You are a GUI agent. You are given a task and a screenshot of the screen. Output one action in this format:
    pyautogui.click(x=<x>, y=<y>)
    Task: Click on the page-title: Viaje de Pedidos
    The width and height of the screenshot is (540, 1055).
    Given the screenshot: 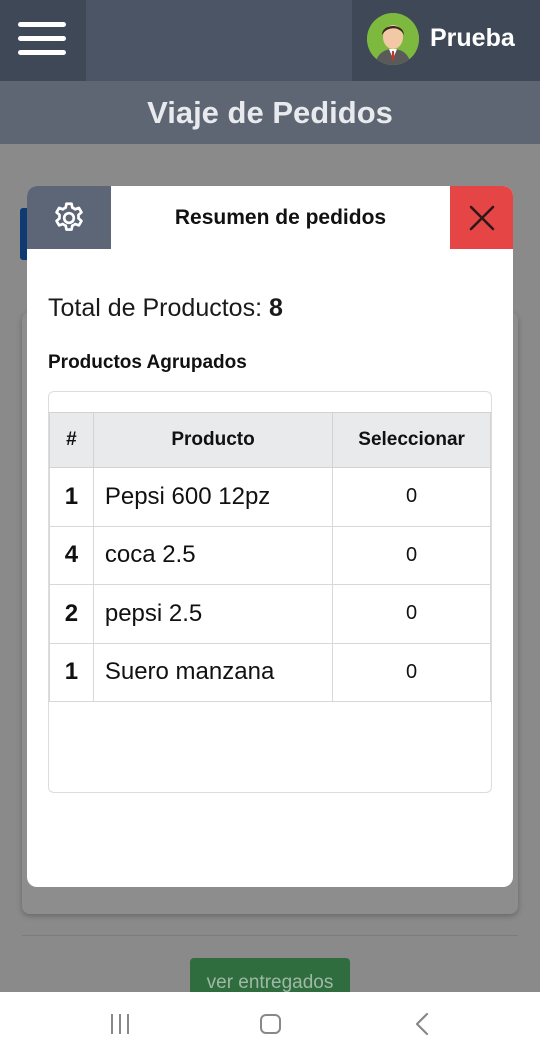 What is the action you would take?
    pyautogui.click(x=270, y=112)
    